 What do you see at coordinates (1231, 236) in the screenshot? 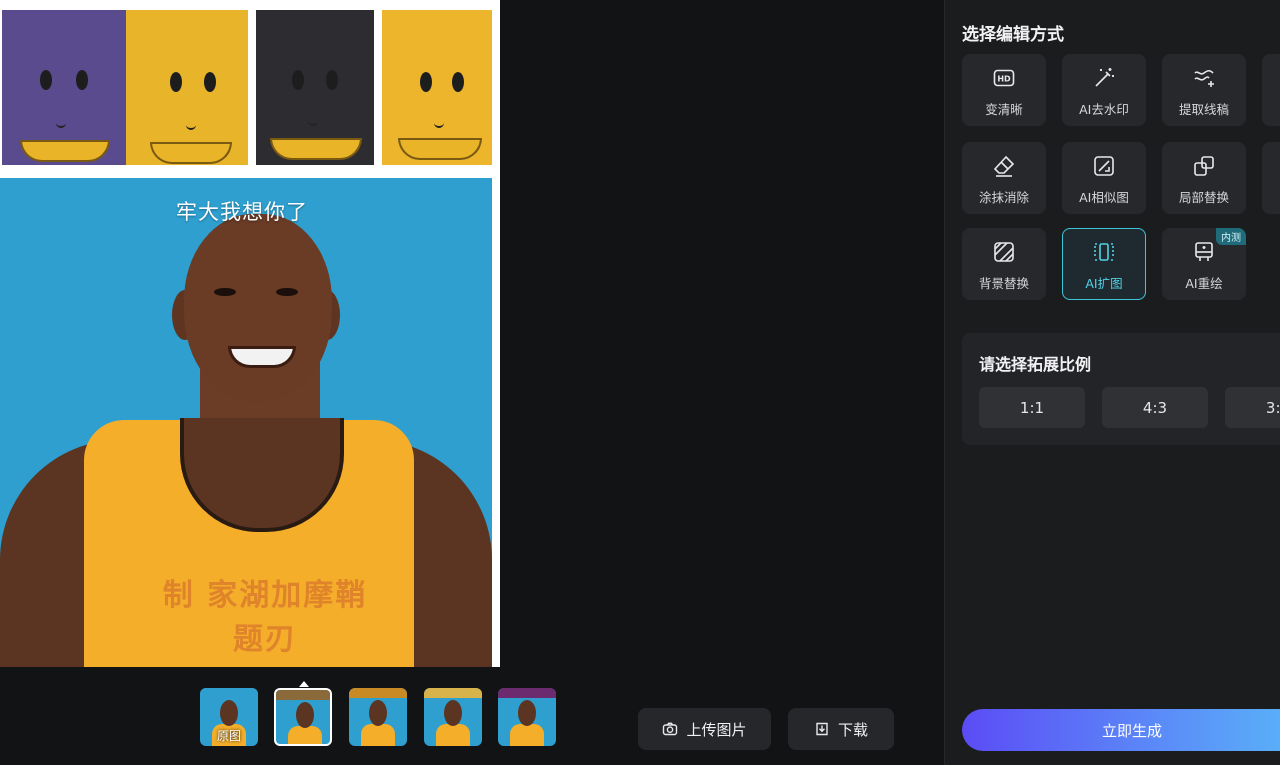
I see `beta-badge: 内测` at bounding box center [1231, 236].